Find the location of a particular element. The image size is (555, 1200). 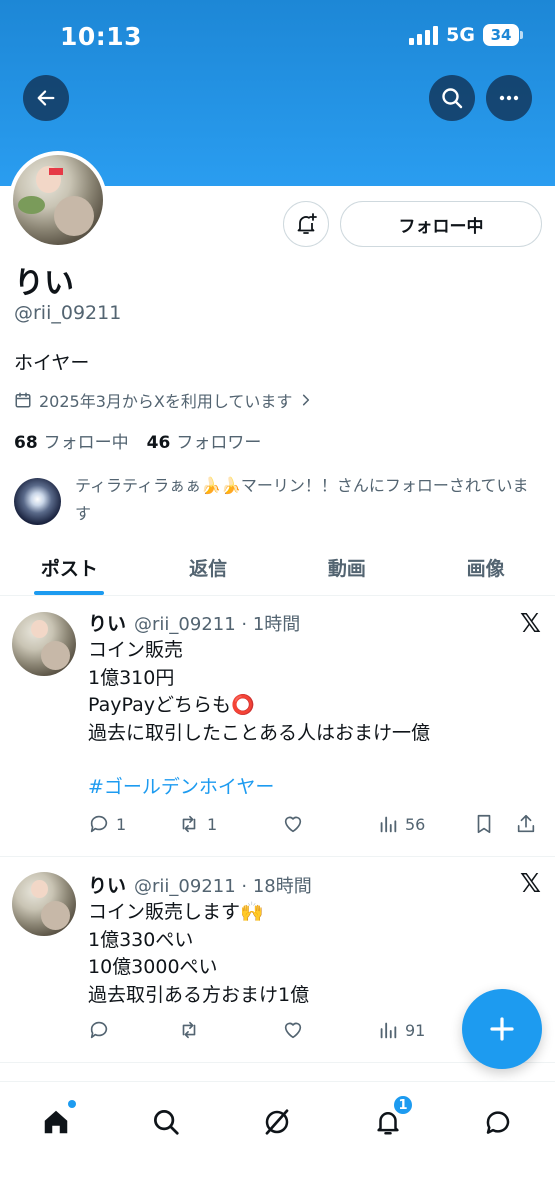

tab-videos: 動画 is located at coordinates (347, 567).